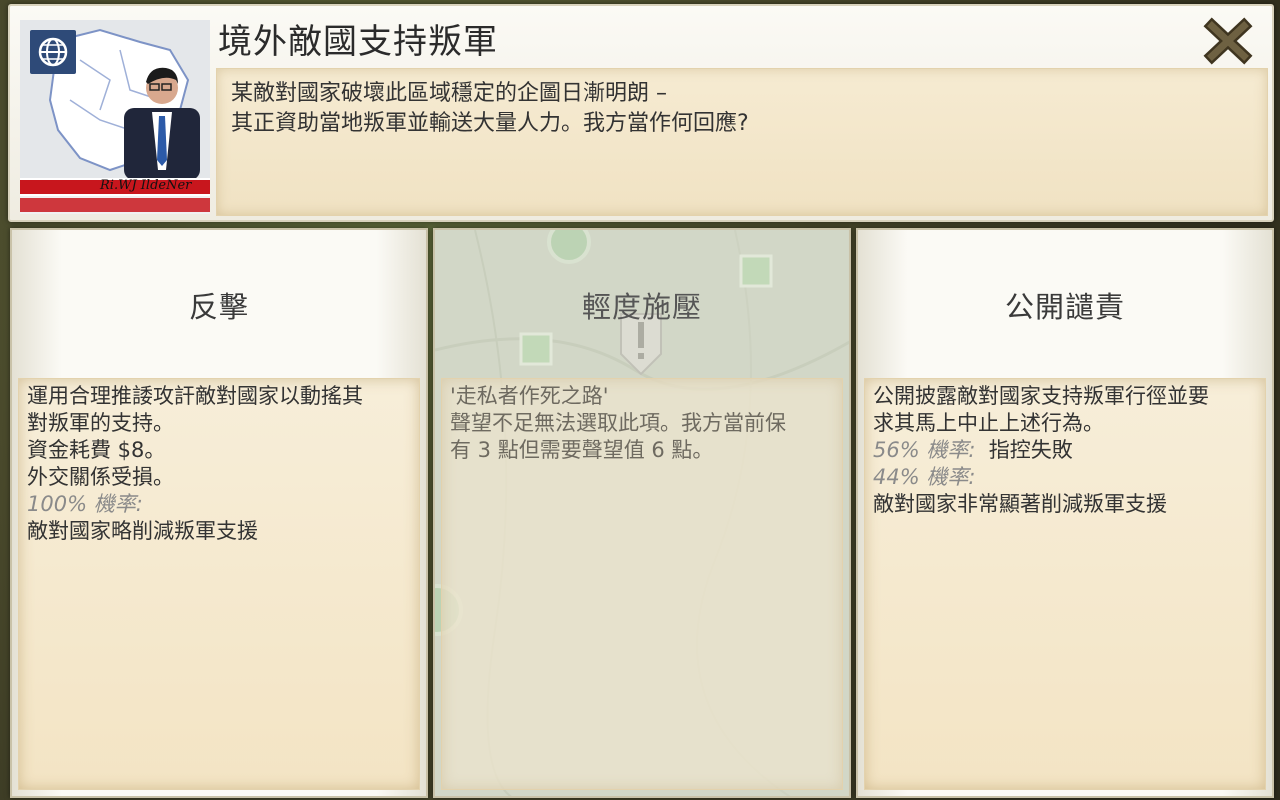 The width and height of the screenshot is (1280, 800). I want to click on close-button, so click(1228, 41).